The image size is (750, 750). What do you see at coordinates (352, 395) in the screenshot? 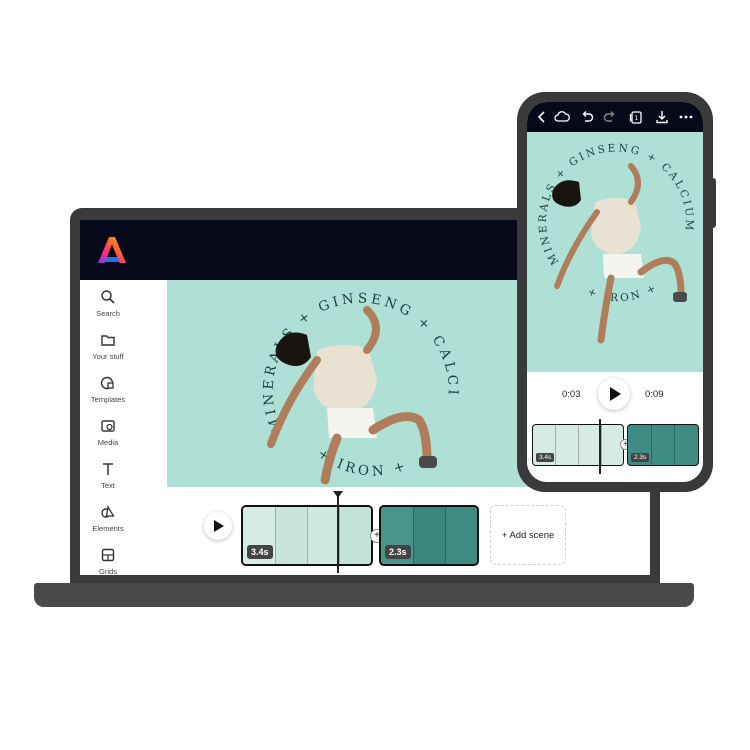
I see `dancer-figure` at bounding box center [352, 395].